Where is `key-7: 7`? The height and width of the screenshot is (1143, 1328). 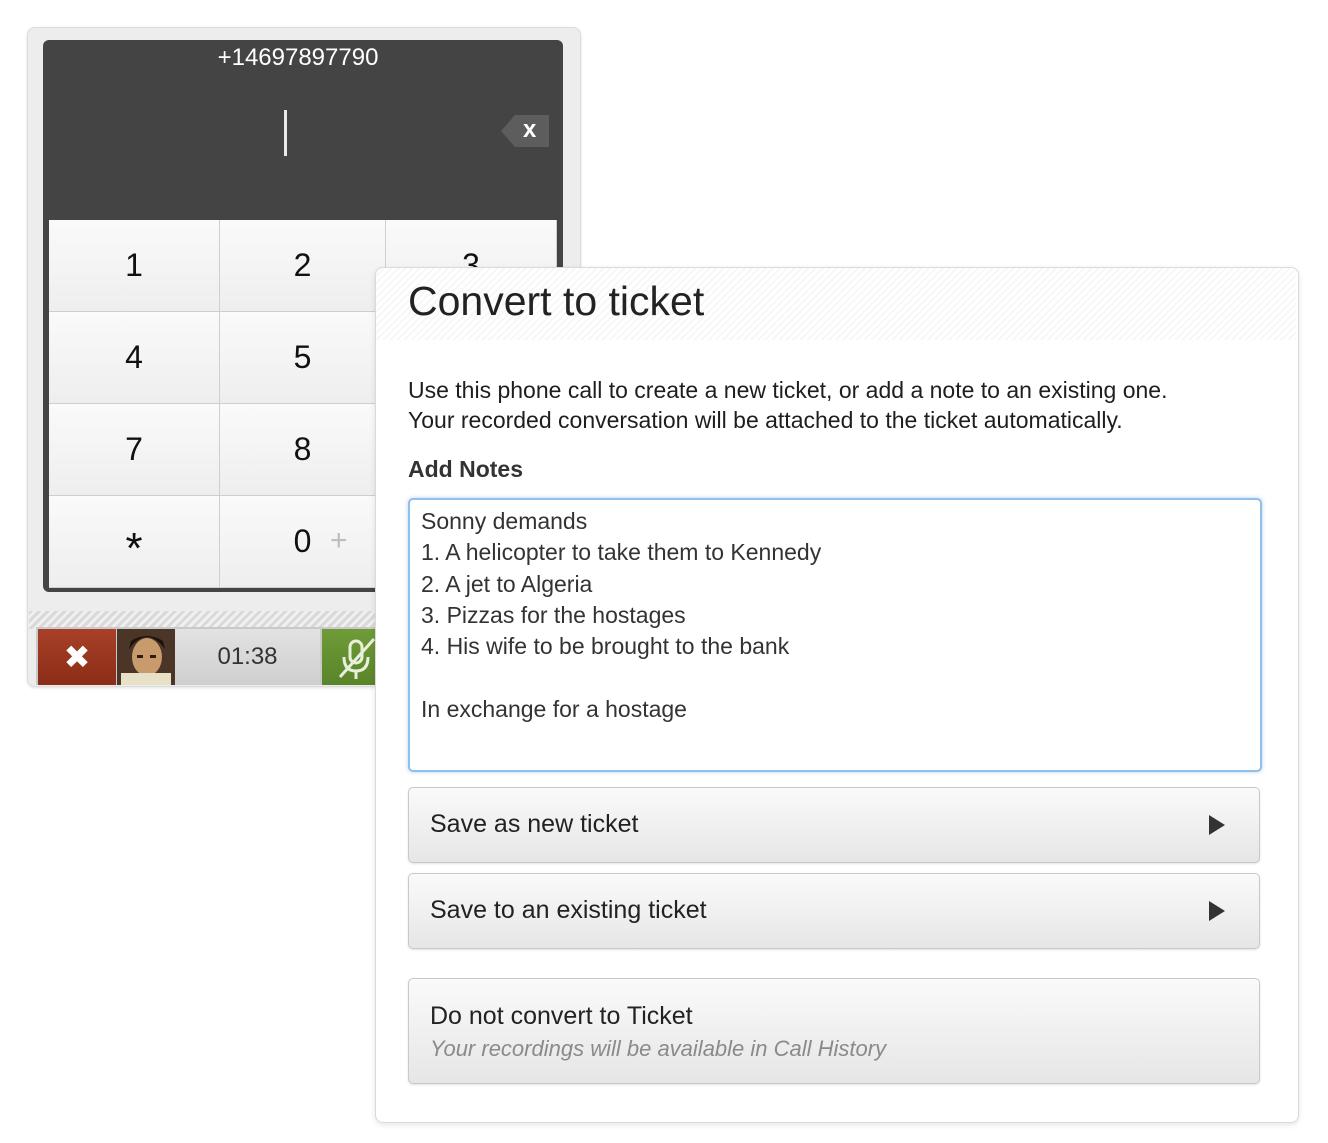
key-7: 7 is located at coordinates (134, 450).